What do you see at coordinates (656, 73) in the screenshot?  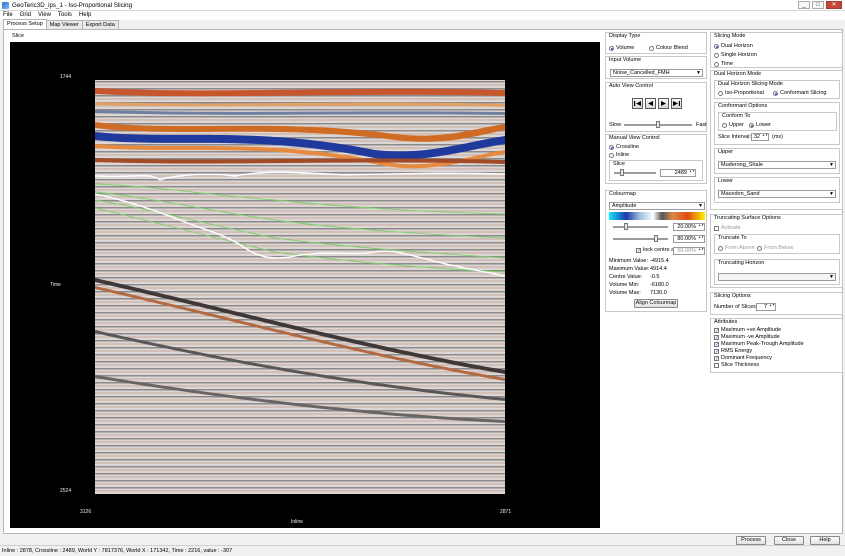 I see `input-volume-select: Noise_Cancelled_FMH ▼` at bounding box center [656, 73].